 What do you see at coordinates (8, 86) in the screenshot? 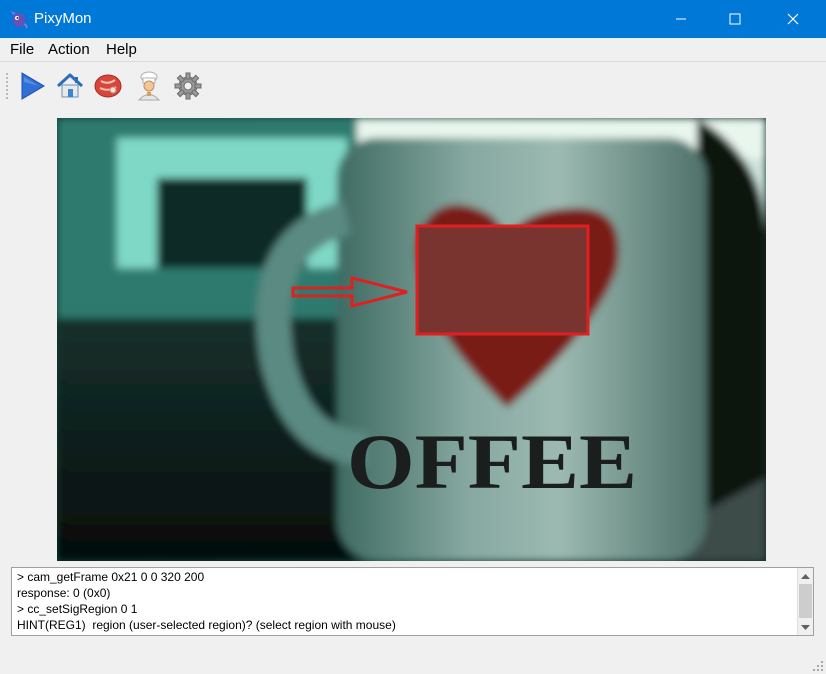
I see `toolbar-grip` at bounding box center [8, 86].